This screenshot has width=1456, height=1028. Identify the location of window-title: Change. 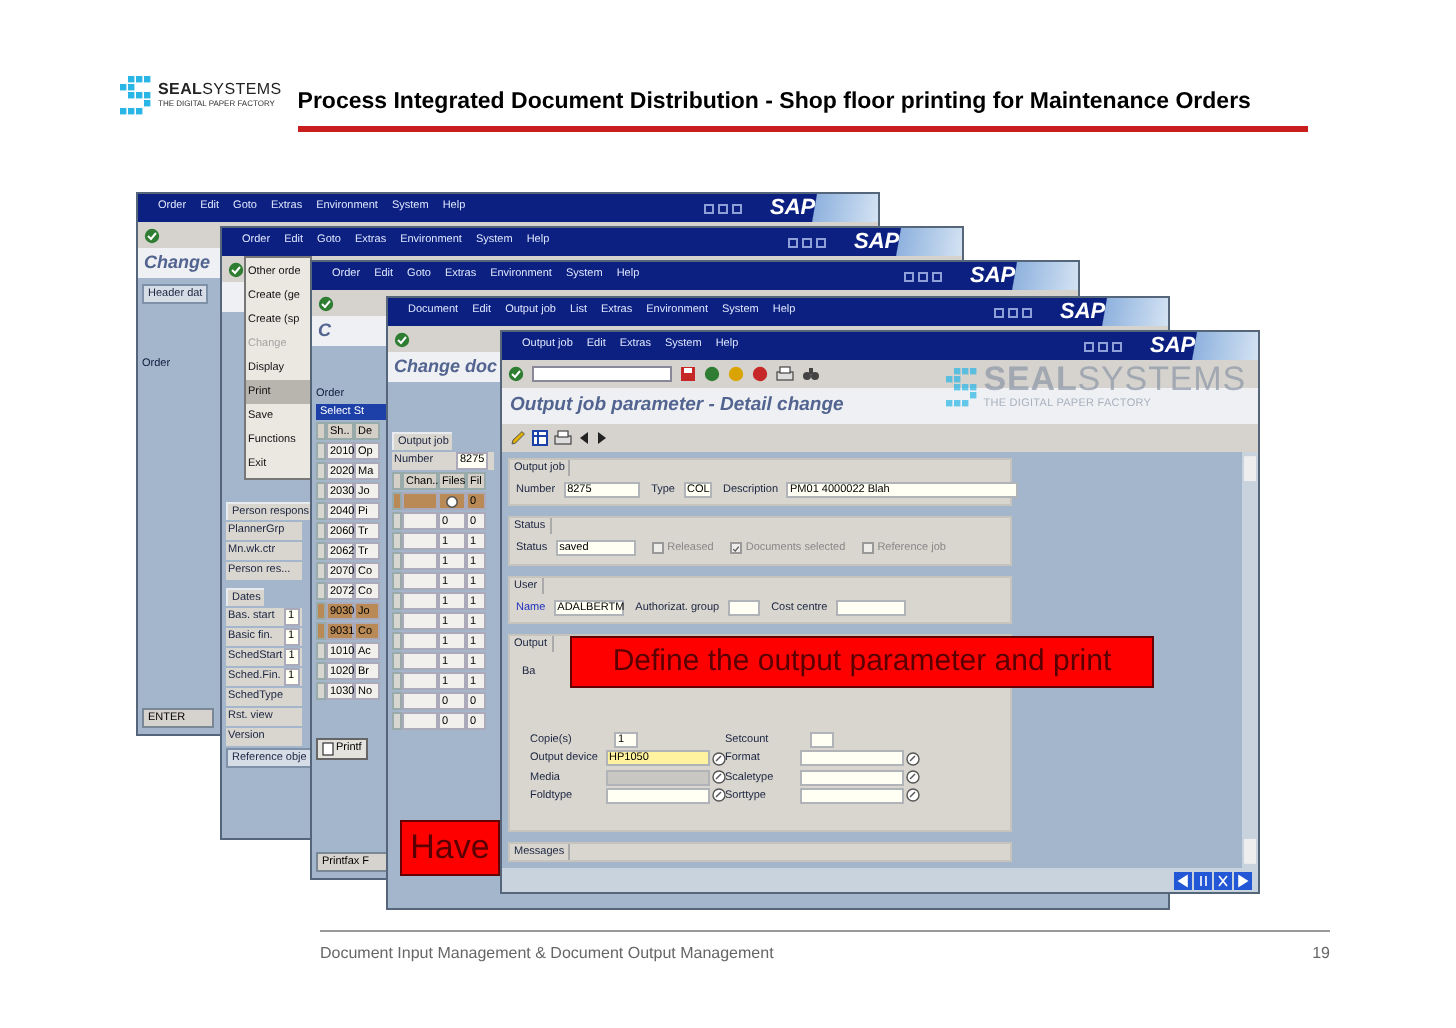
(177, 262).